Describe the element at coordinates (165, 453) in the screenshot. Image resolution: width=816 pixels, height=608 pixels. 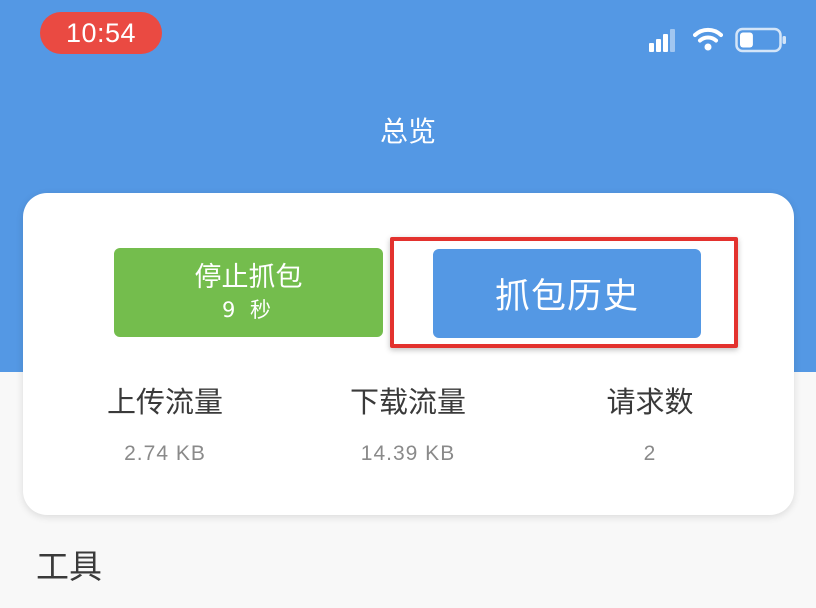
I see `stat-upload-value: 2.74 KB` at that location.